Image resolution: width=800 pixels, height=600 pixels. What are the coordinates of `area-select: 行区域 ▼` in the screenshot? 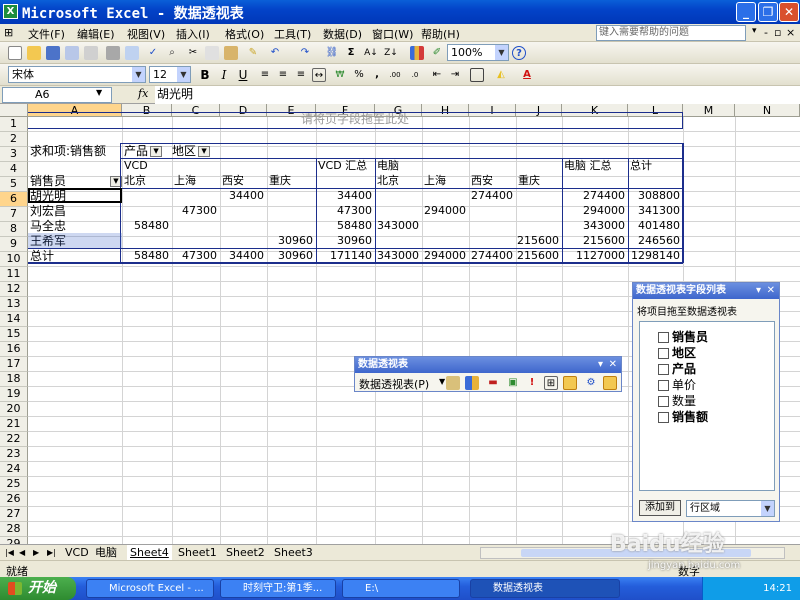 It's located at (730, 508).